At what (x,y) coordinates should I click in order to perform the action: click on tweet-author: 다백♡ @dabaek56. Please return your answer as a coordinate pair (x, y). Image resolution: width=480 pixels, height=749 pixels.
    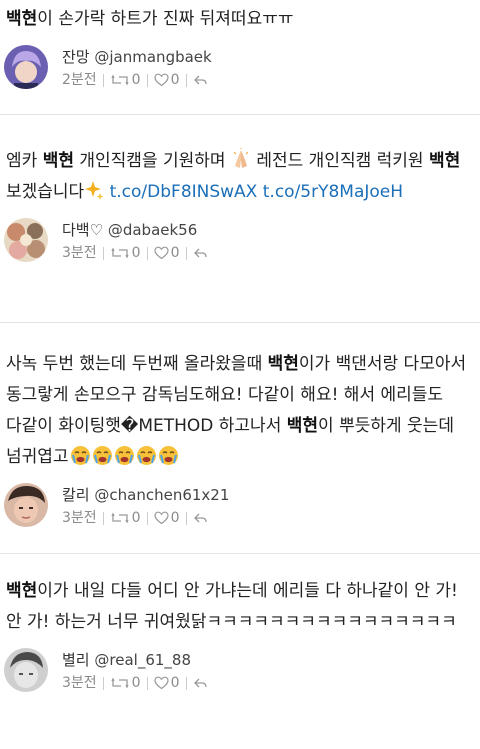
    Looking at the image, I should click on (135, 230).